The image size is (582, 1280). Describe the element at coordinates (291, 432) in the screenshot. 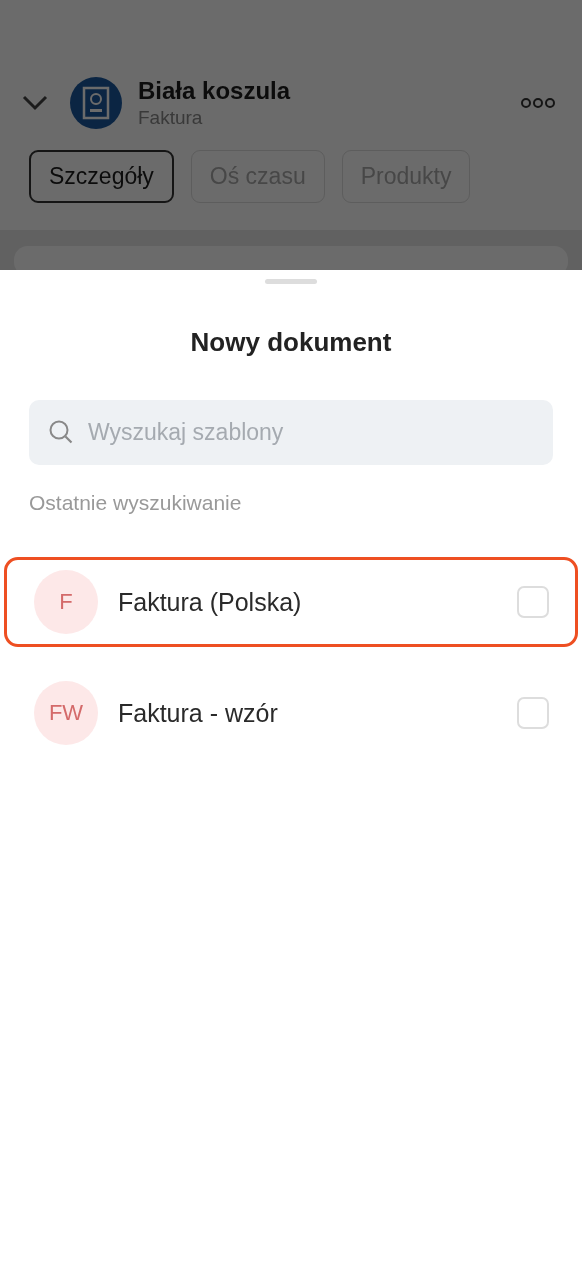

I see `search-field: Wyszukaj szablony` at that location.